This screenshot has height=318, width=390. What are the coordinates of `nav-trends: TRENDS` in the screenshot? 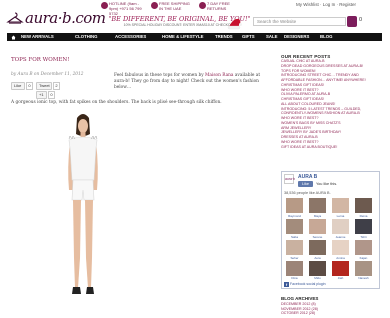 It's located at (224, 37).